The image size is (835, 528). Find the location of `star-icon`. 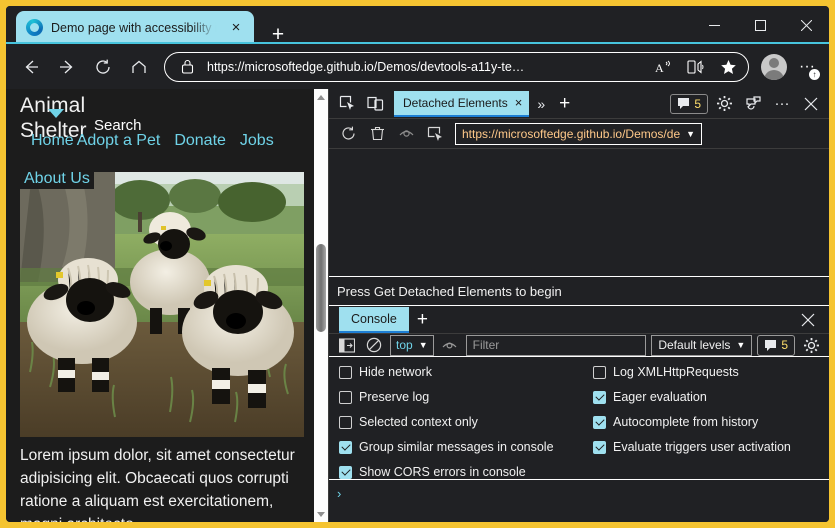

star-icon is located at coordinates (728, 67).